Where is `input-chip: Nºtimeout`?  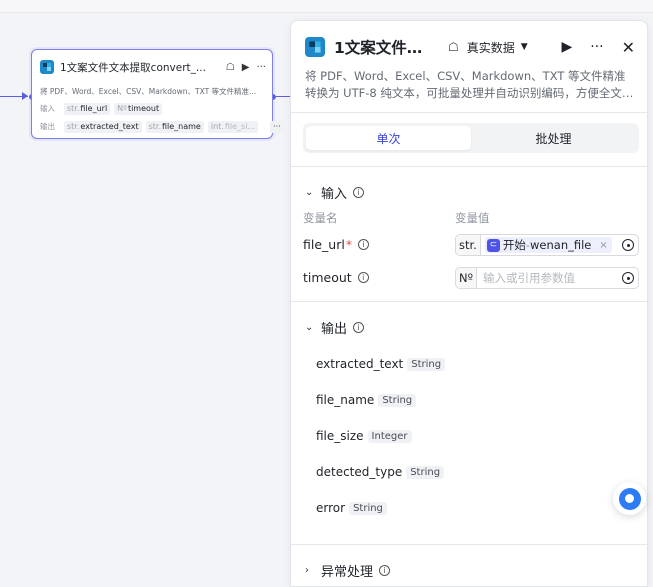 input-chip: Nºtimeout is located at coordinates (138, 108).